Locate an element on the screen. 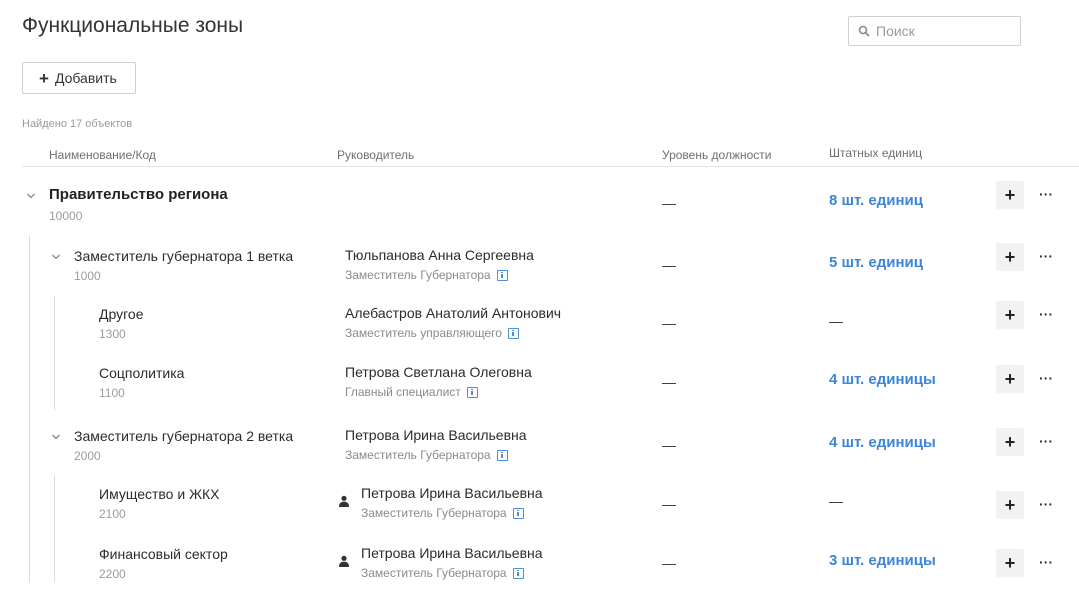 This screenshot has width=1079, height=602. row-head-position: Главный специалист is located at coordinates (411, 392).